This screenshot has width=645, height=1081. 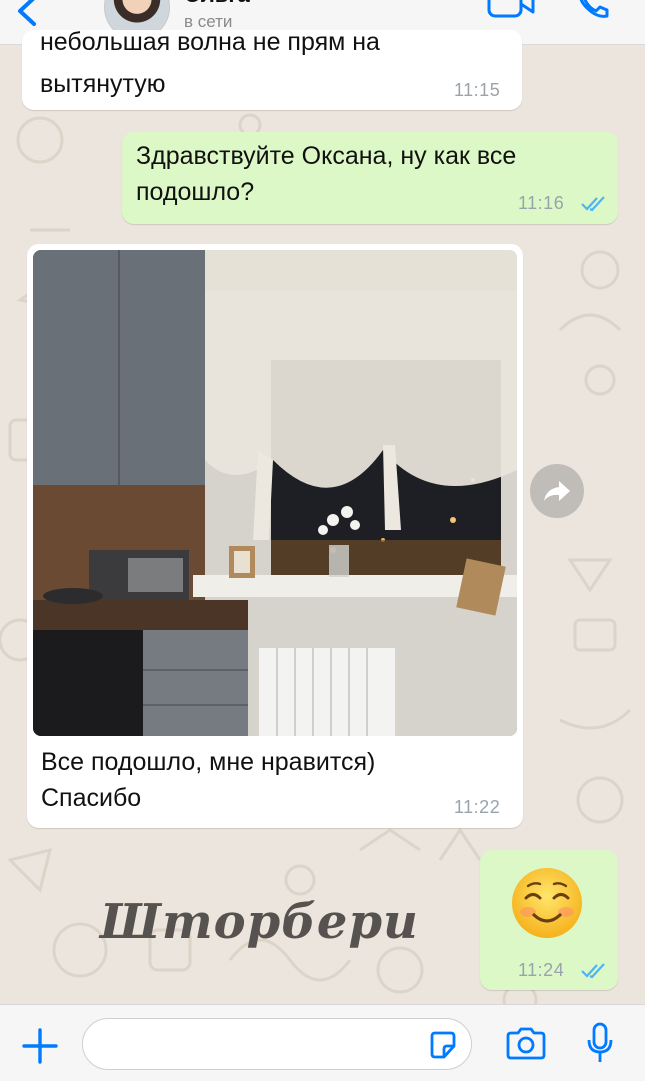 I want to click on forward-button, so click(x=557, y=491).